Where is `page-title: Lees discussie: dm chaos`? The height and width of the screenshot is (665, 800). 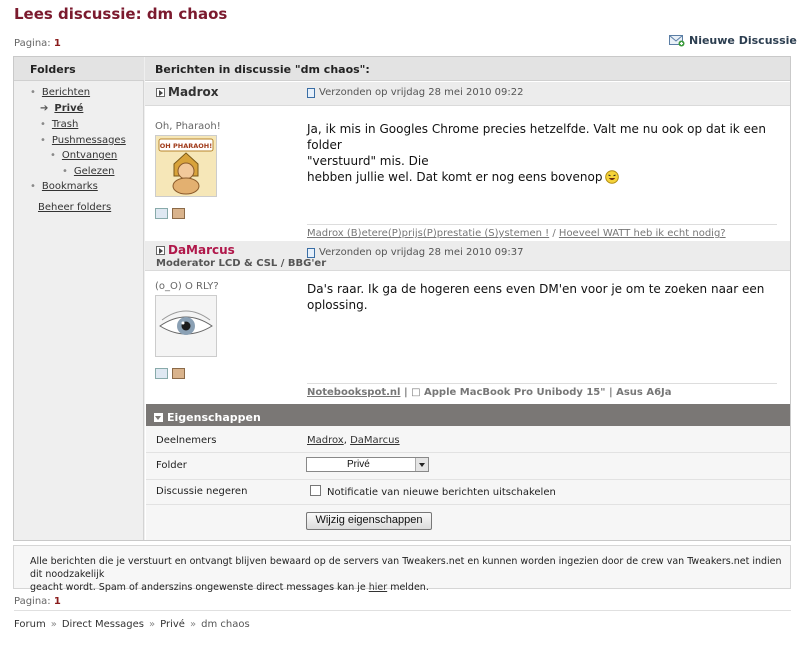
page-title: Lees discussie: dm chaos is located at coordinates (121, 14).